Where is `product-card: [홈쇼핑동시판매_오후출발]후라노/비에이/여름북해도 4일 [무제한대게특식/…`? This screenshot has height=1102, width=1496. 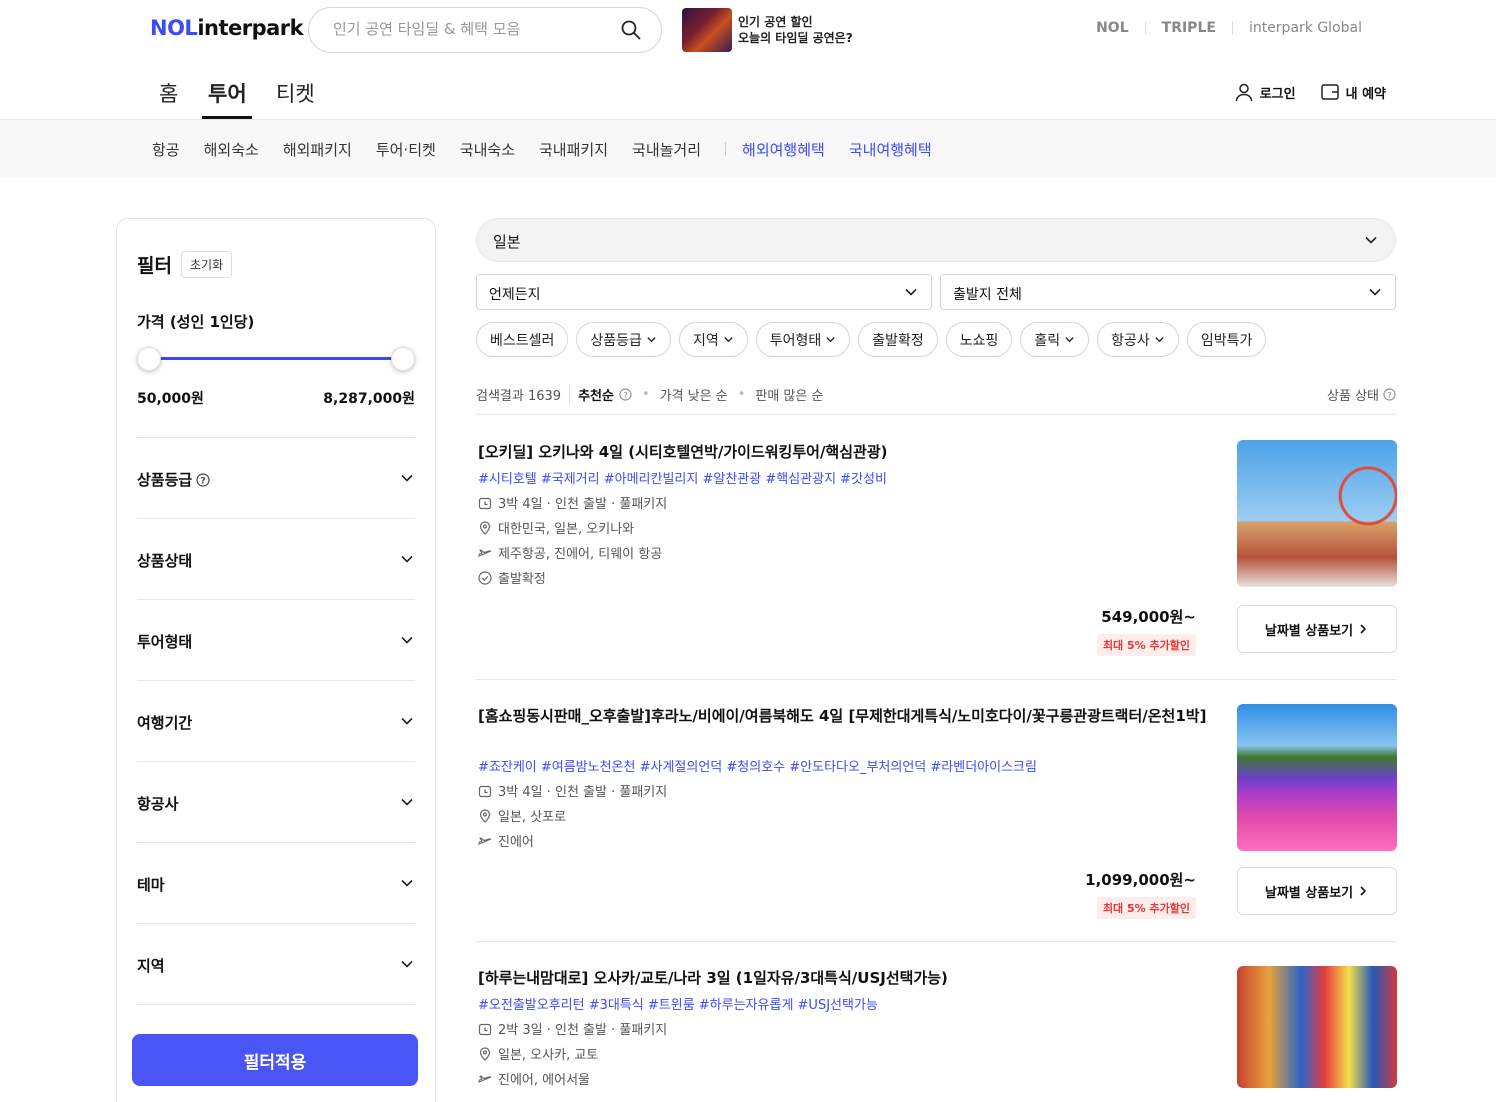 product-card: [홈쇼핑동시판매_오후출발]후라노/비에이/여름북해도 4일 [무제한대게특식/… is located at coordinates (936, 823).